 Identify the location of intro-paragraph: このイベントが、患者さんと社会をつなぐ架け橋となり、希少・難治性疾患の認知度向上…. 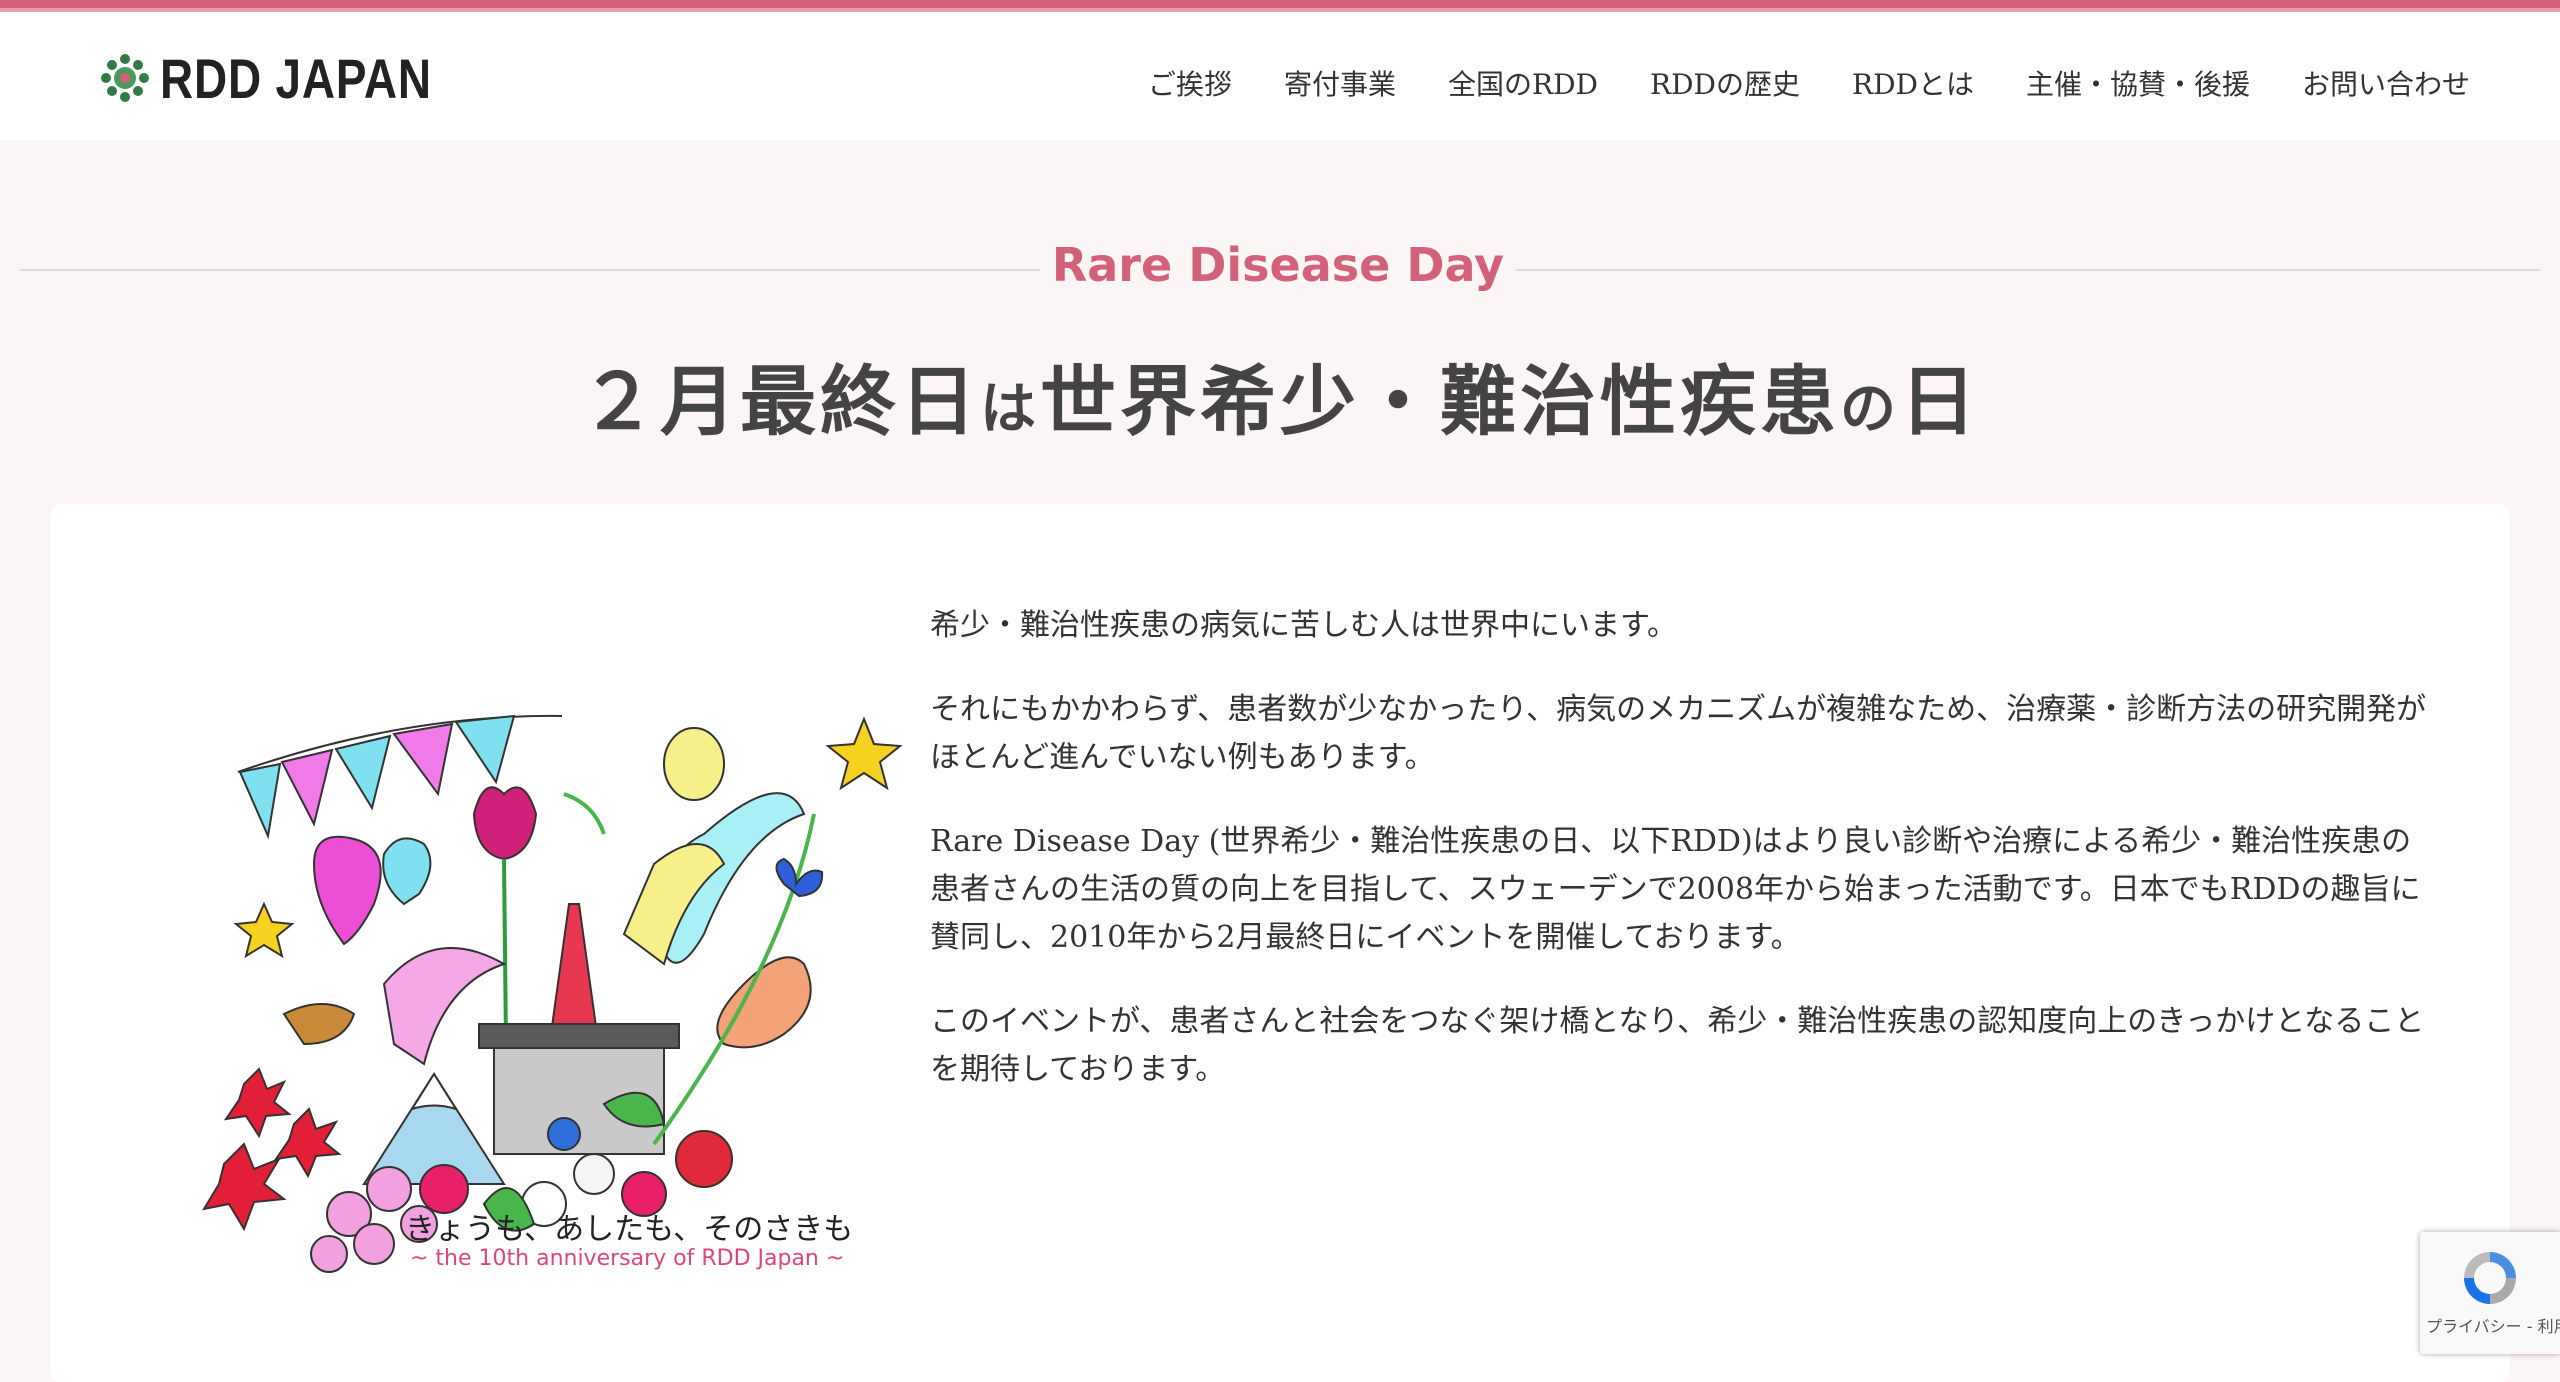
(1677, 1045).